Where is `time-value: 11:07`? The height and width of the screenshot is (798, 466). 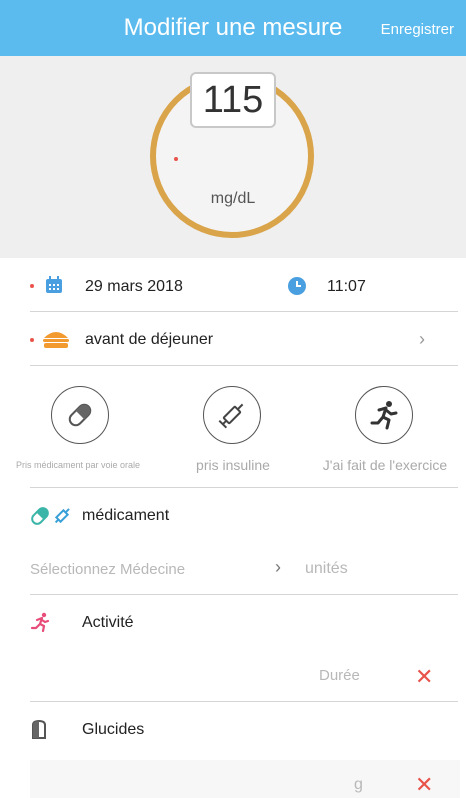
time-value: 11:07 is located at coordinates (346, 287).